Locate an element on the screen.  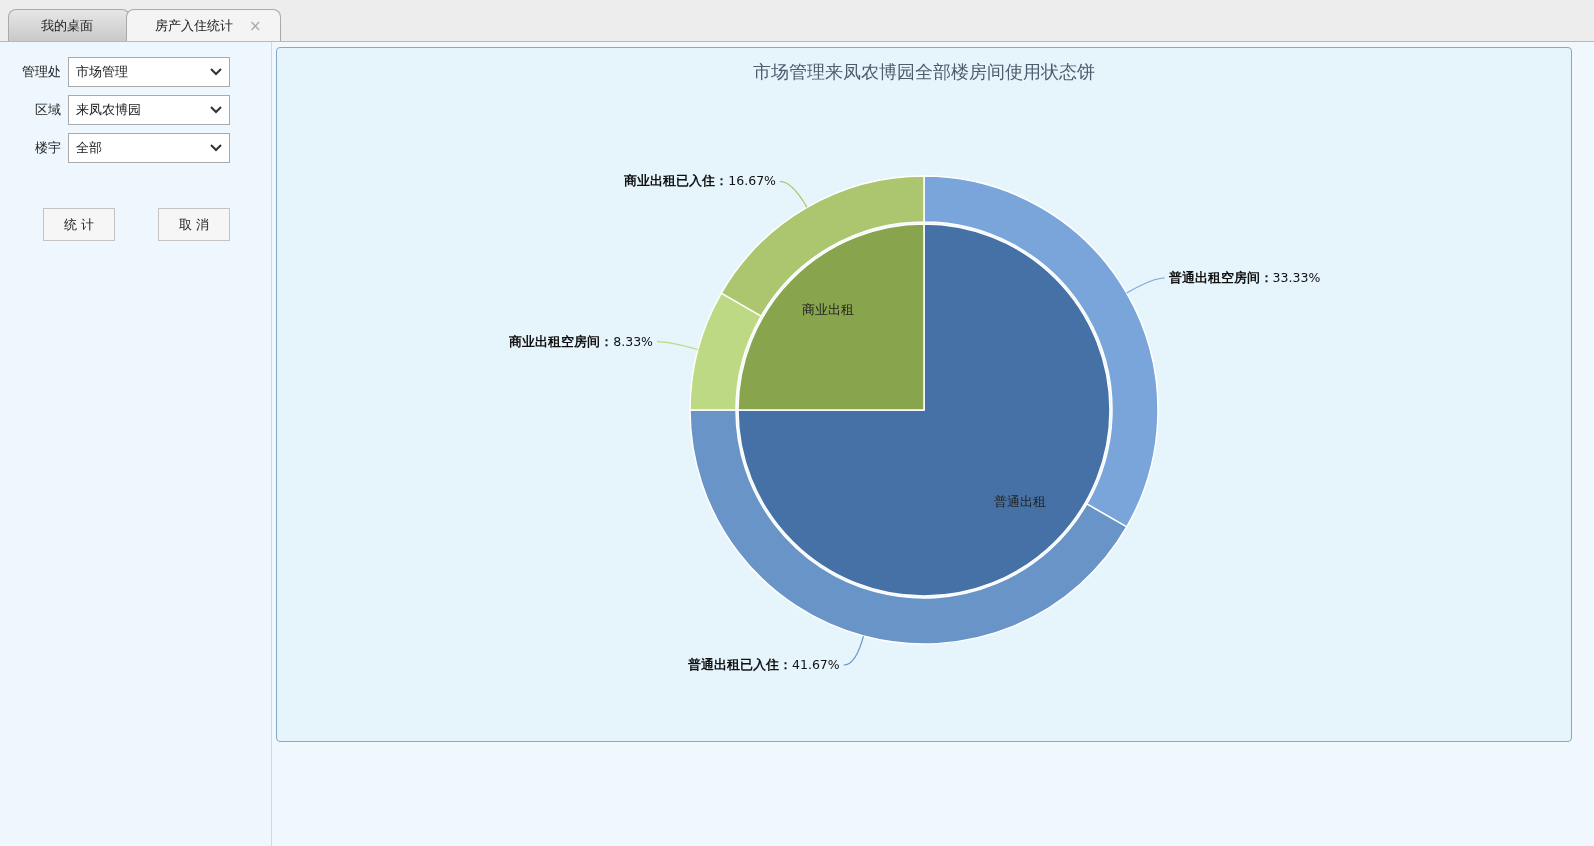
field-label: 管理处 is located at coordinates (41, 72).